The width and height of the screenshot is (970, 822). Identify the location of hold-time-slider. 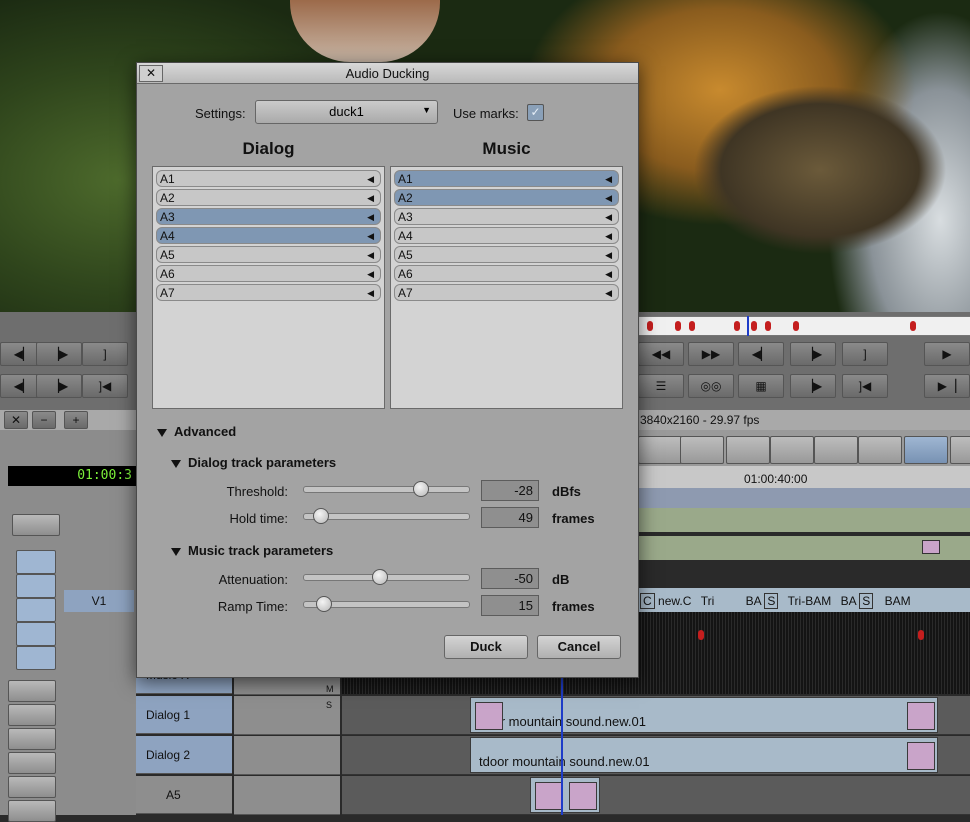
(386, 516).